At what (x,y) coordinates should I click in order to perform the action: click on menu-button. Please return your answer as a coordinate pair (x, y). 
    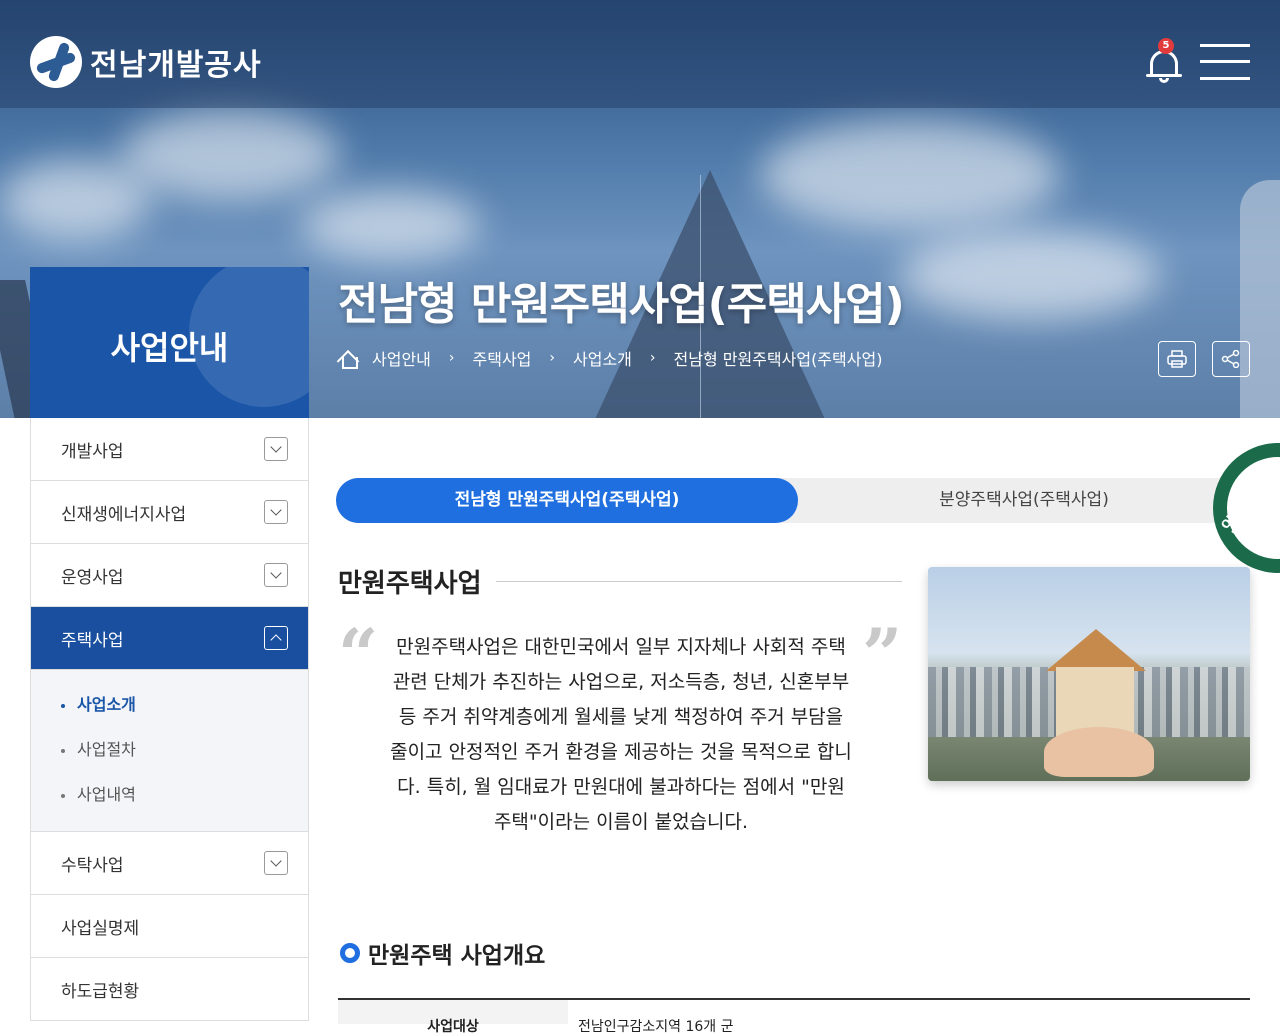
    Looking at the image, I should click on (1225, 62).